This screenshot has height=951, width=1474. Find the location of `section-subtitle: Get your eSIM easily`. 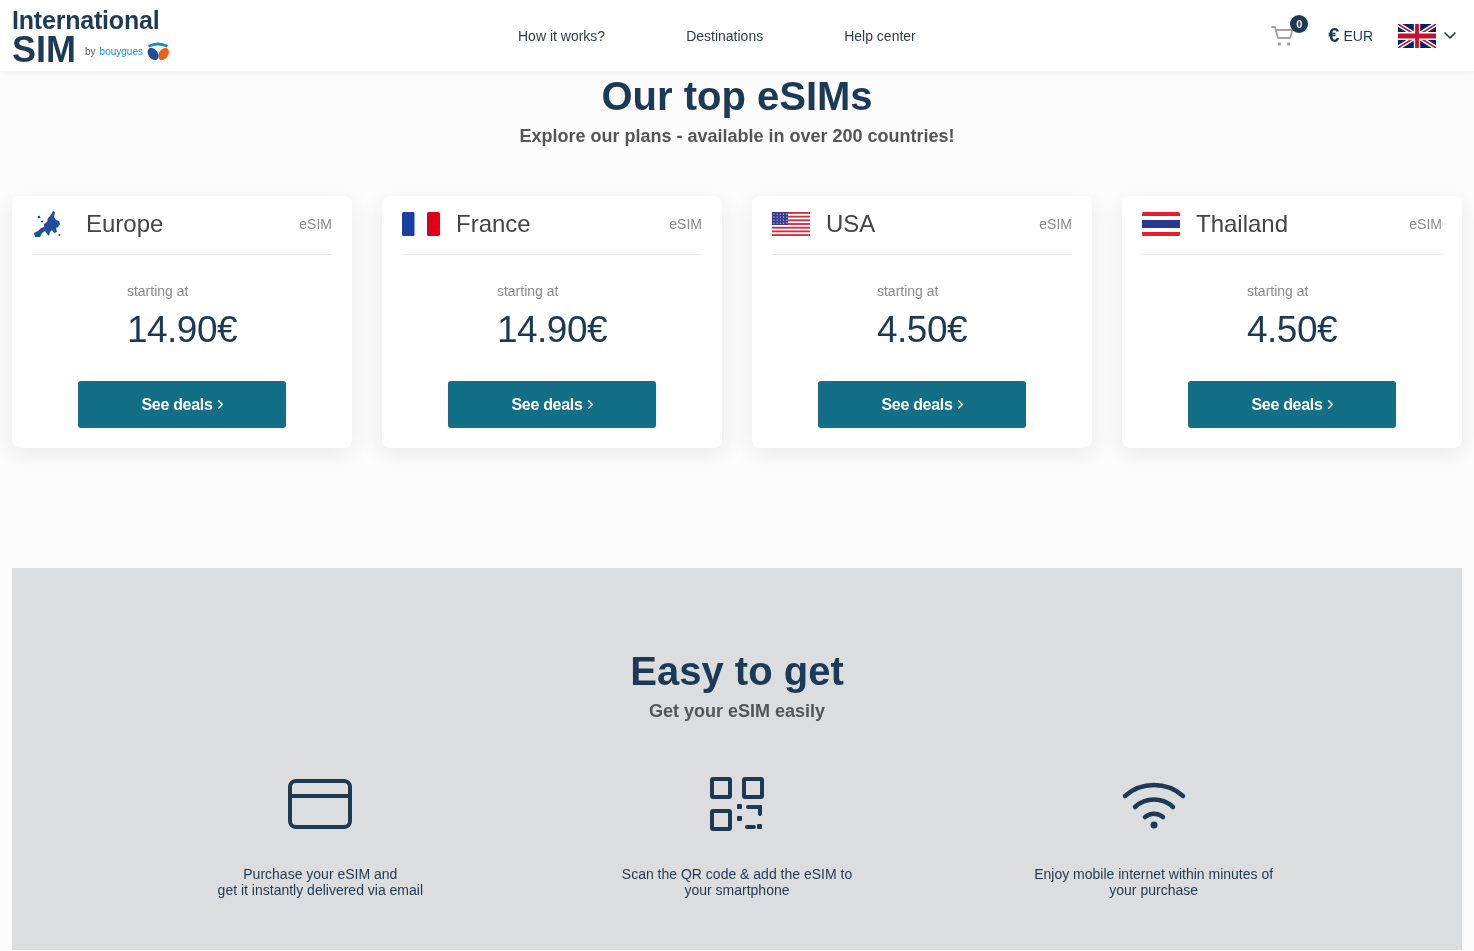

section-subtitle: Get your eSIM easily is located at coordinates (737, 711).